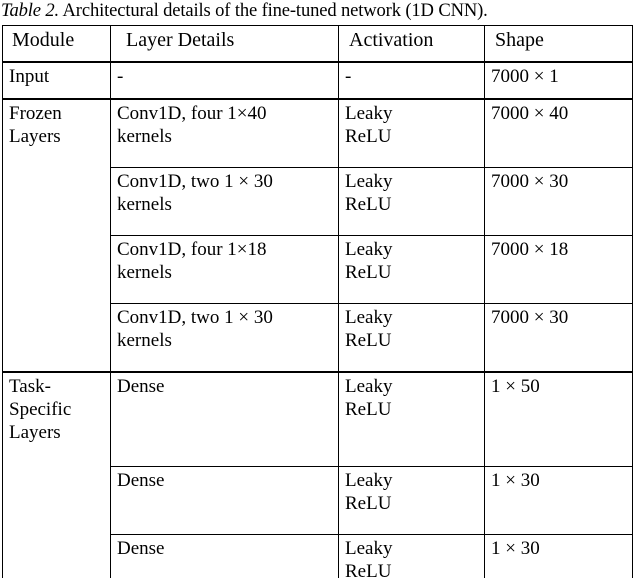  I want to click on cell-activation-conv2: Leaky ReLU, so click(411, 201).